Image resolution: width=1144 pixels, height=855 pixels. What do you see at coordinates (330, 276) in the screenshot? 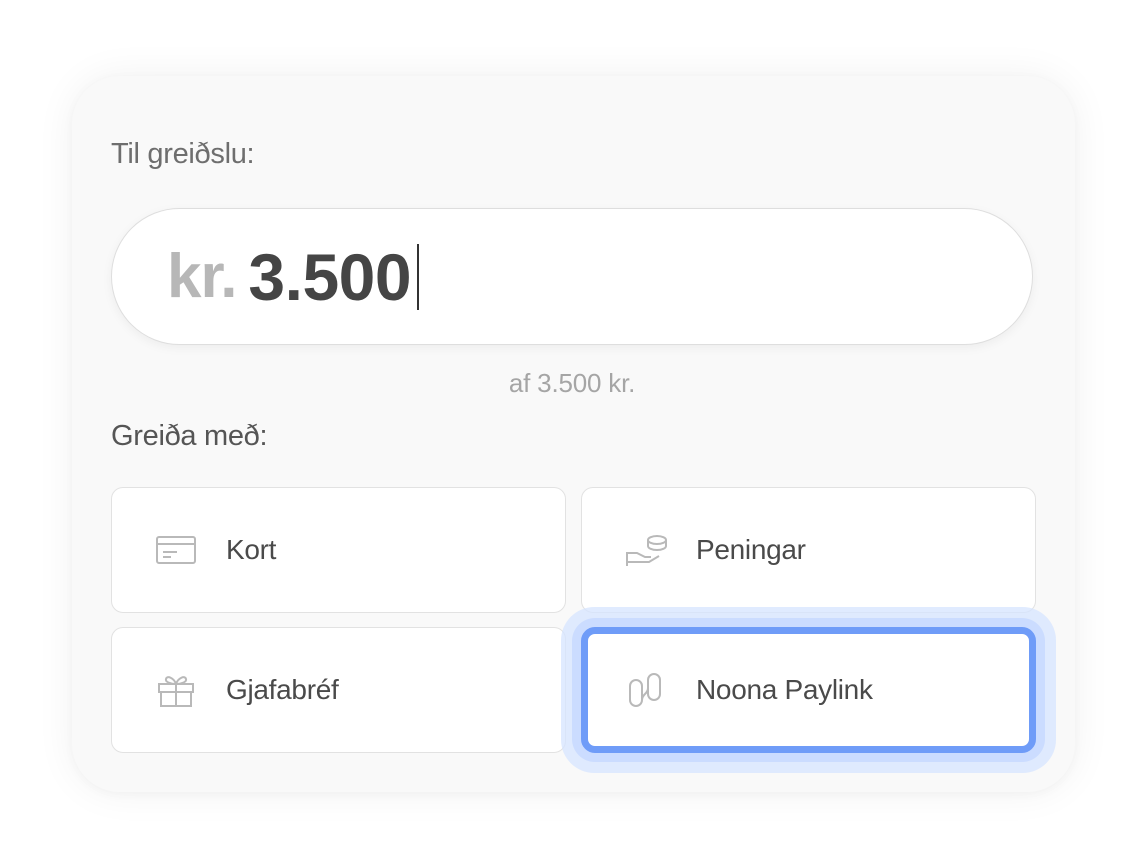
I see `amount-value: 3.500` at bounding box center [330, 276].